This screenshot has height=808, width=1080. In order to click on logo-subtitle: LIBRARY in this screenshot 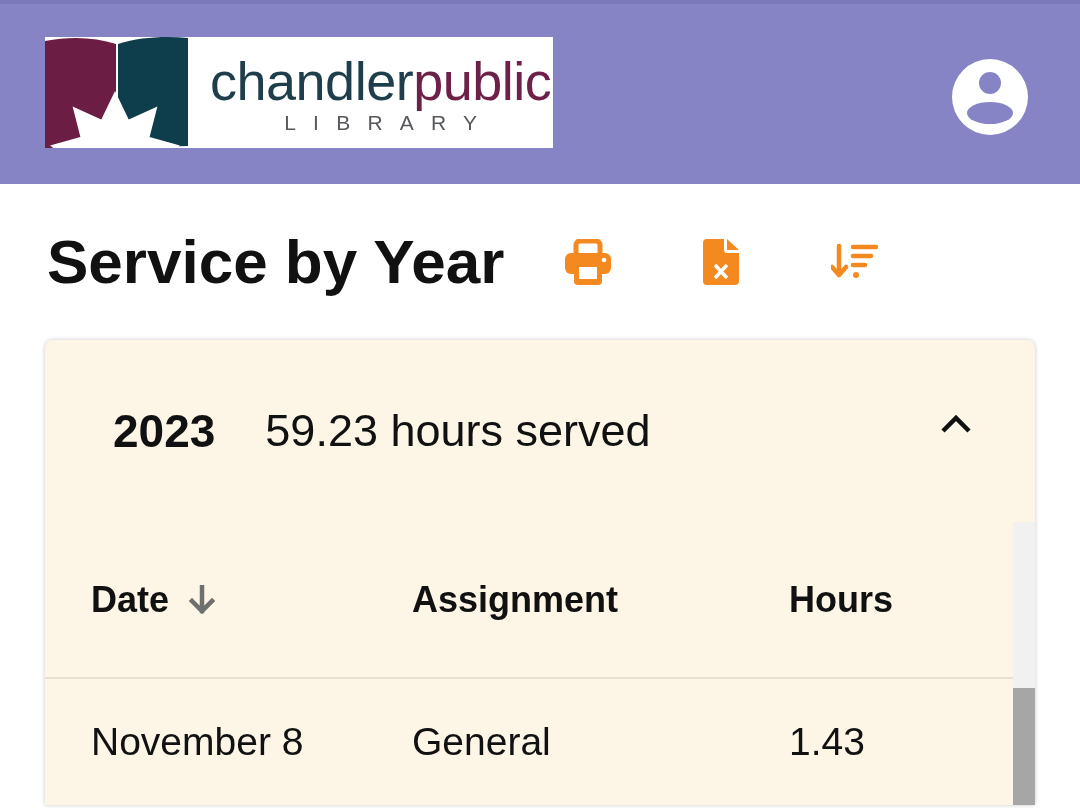, I will do `click(389, 122)`.